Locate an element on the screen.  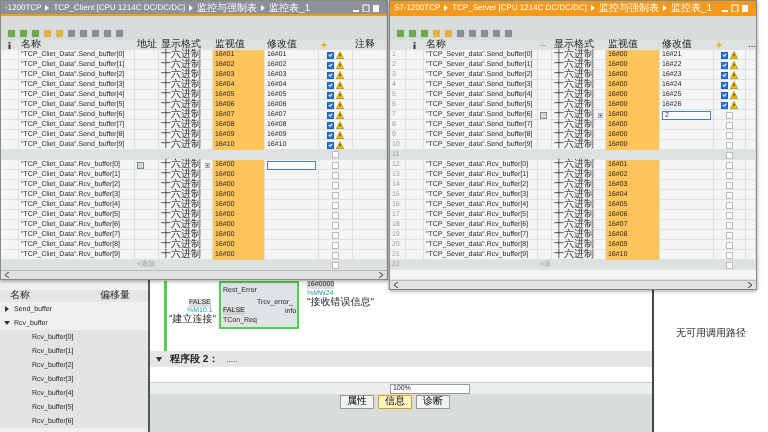
empty-message: 无可用调用路径 is located at coordinates (711, 333).